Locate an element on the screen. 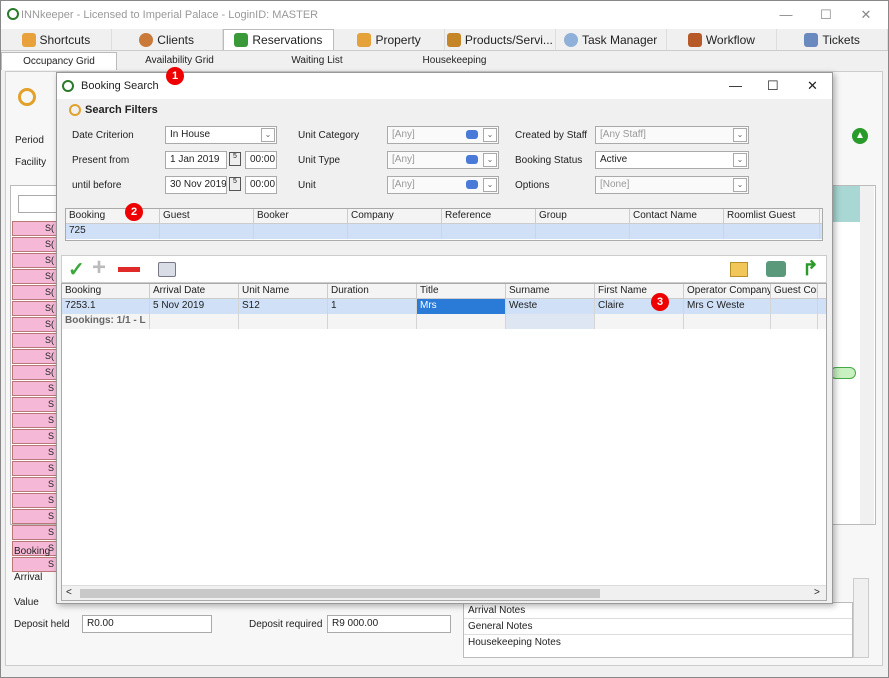 The height and width of the screenshot is (678, 889). company-filter-input is located at coordinates (395, 231).